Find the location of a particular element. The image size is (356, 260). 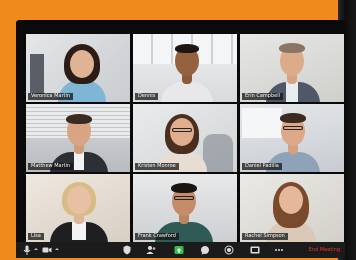

participant-name: Frank Crawford is located at coordinates (157, 236).